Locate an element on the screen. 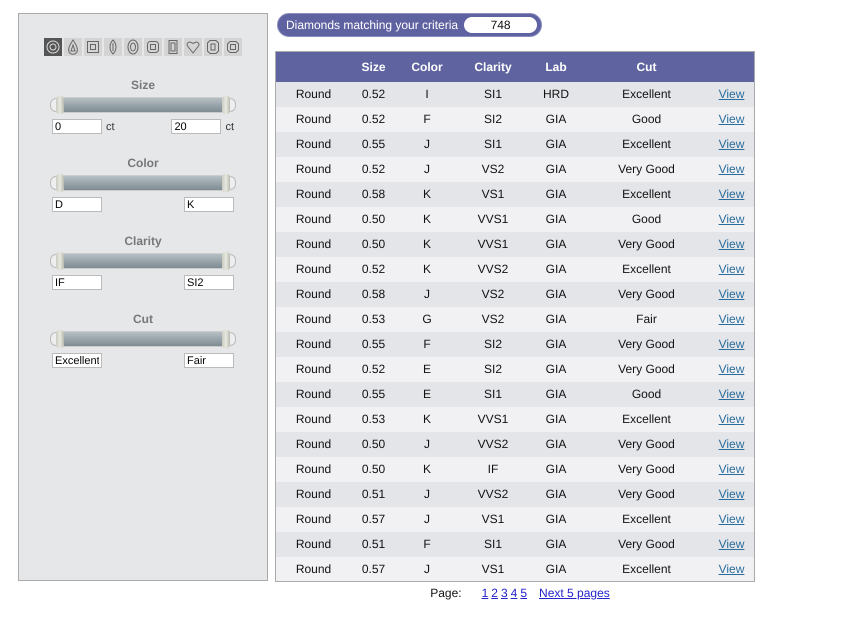 The height and width of the screenshot is (622, 841). column-header: Clarity is located at coordinates (493, 67).